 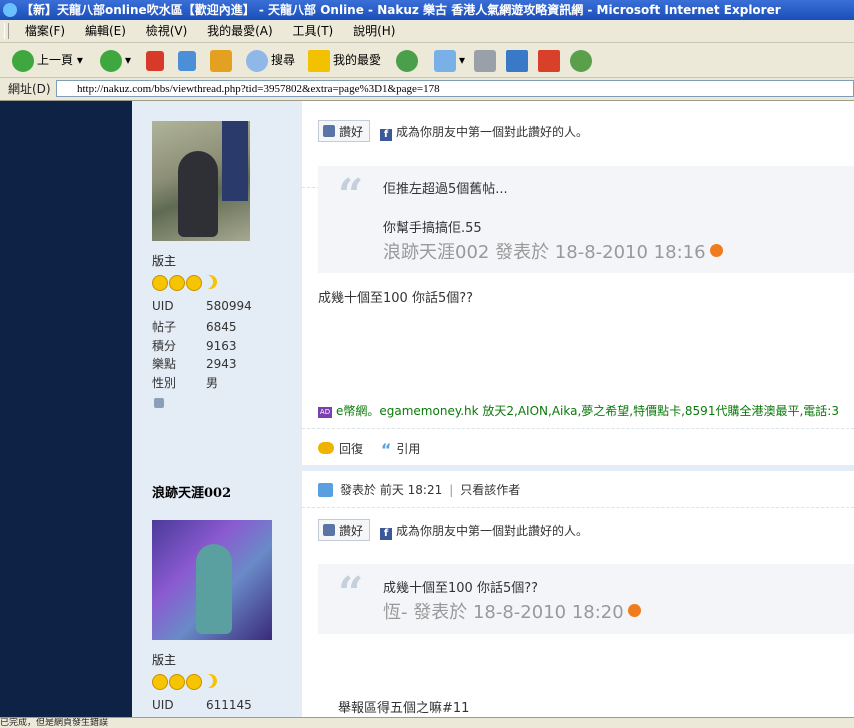 I want to click on post-separator, so click(x=493, y=468).